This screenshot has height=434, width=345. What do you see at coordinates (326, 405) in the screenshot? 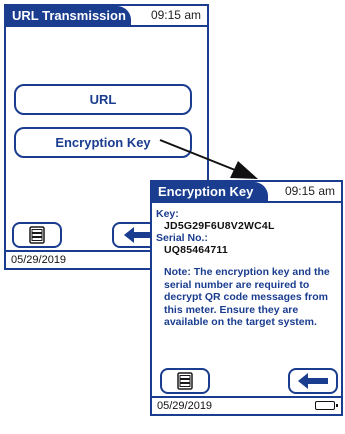
I see `battery-icon` at bounding box center [326, 405].